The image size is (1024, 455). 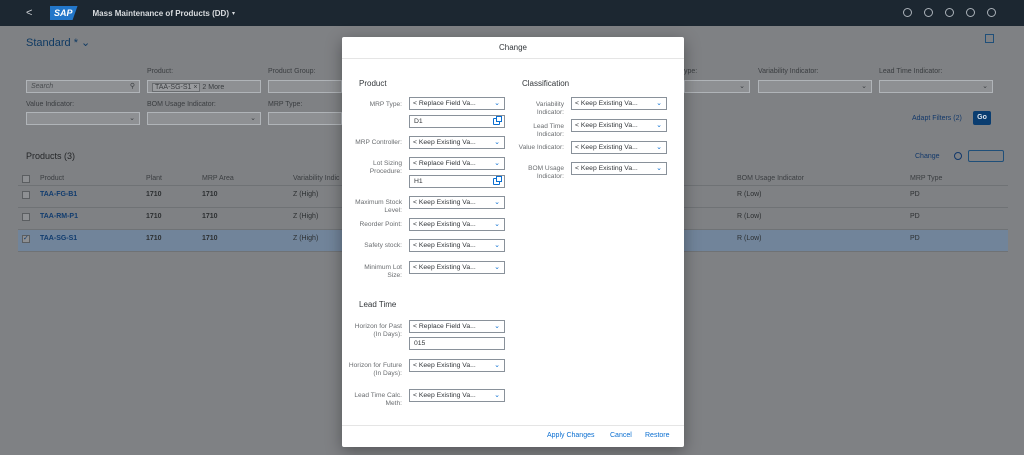 I want to click on horizon-past-select: < Replace Field Va... ⌄, so click(x=457, y=326).